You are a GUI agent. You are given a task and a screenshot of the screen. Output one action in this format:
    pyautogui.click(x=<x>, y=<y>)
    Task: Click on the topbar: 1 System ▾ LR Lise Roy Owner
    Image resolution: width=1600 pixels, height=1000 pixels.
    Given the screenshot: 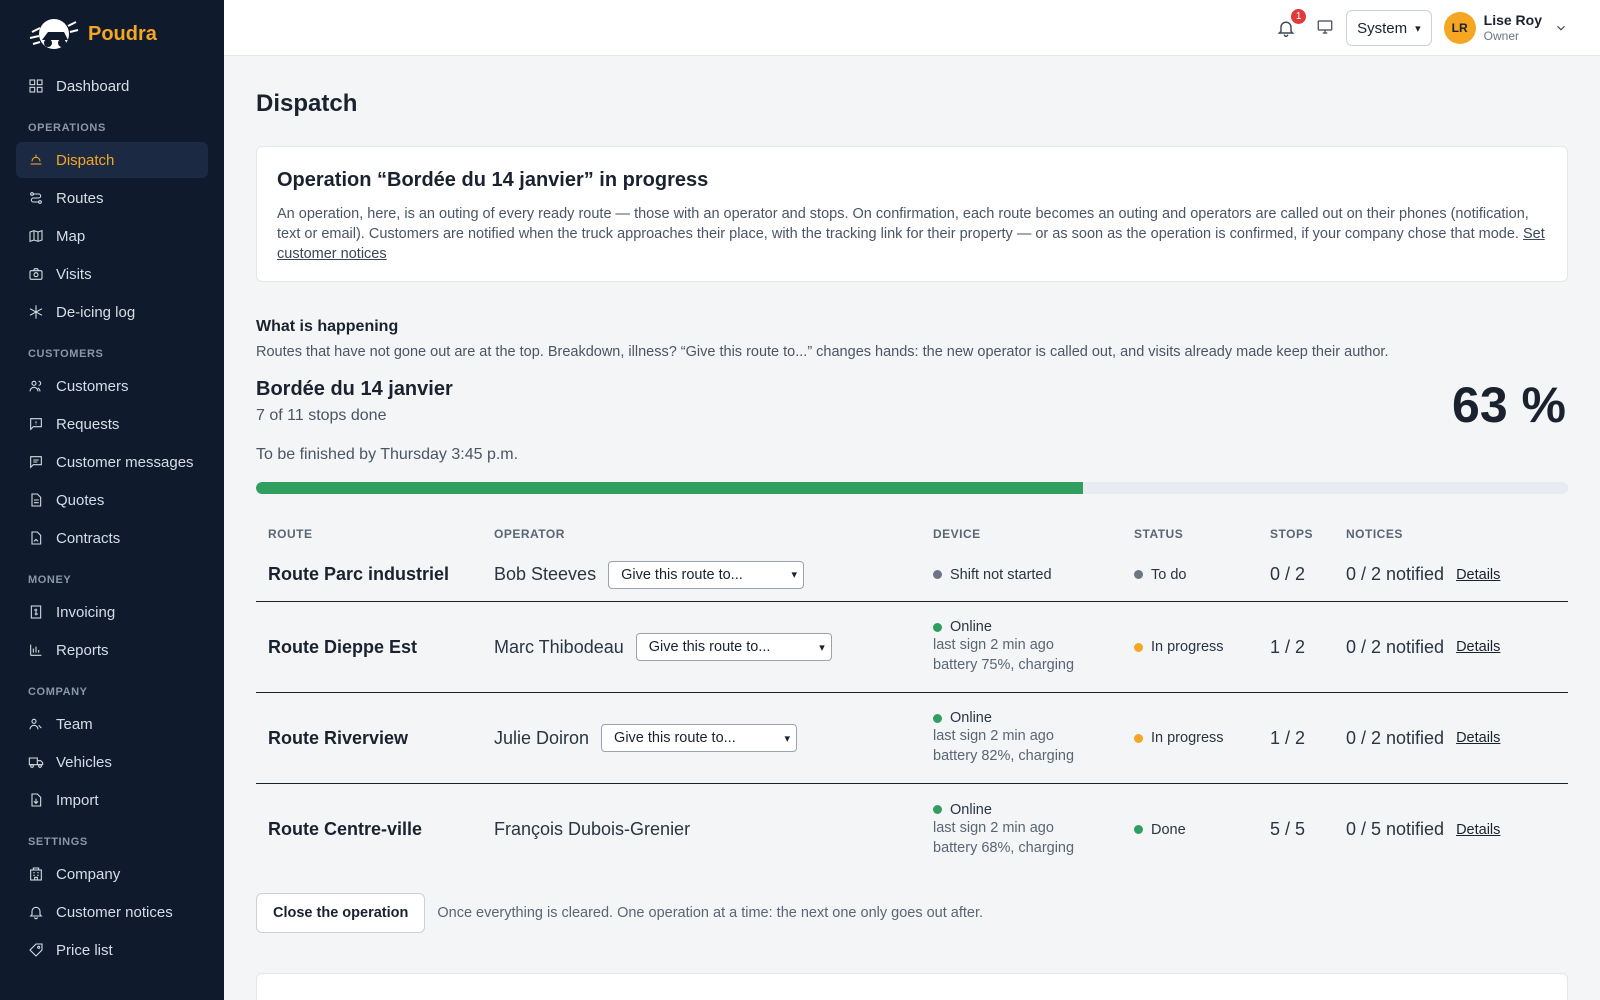 What is the action you would take?
    pyautogui.click(x=912, y=28)
    